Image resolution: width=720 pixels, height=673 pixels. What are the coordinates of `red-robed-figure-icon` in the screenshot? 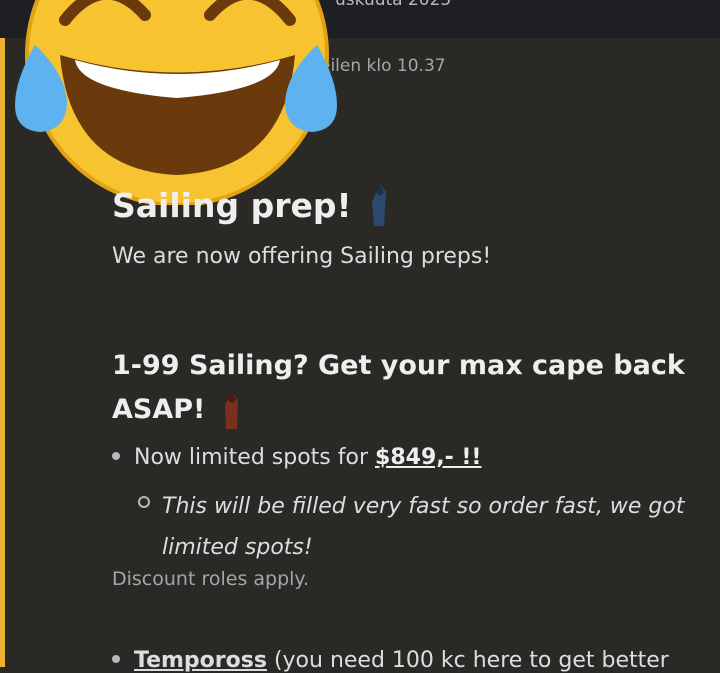 It's located at (231, 410).